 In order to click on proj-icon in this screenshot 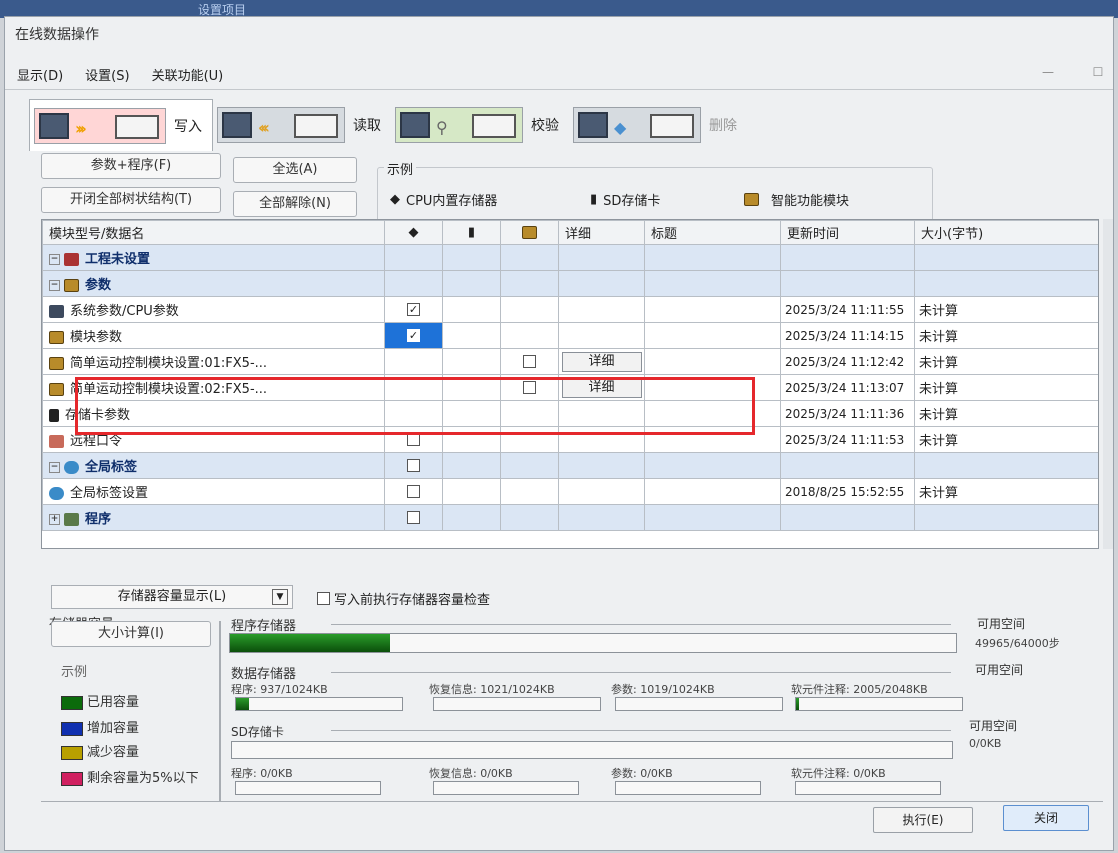, I will do `click(71, 259)`.